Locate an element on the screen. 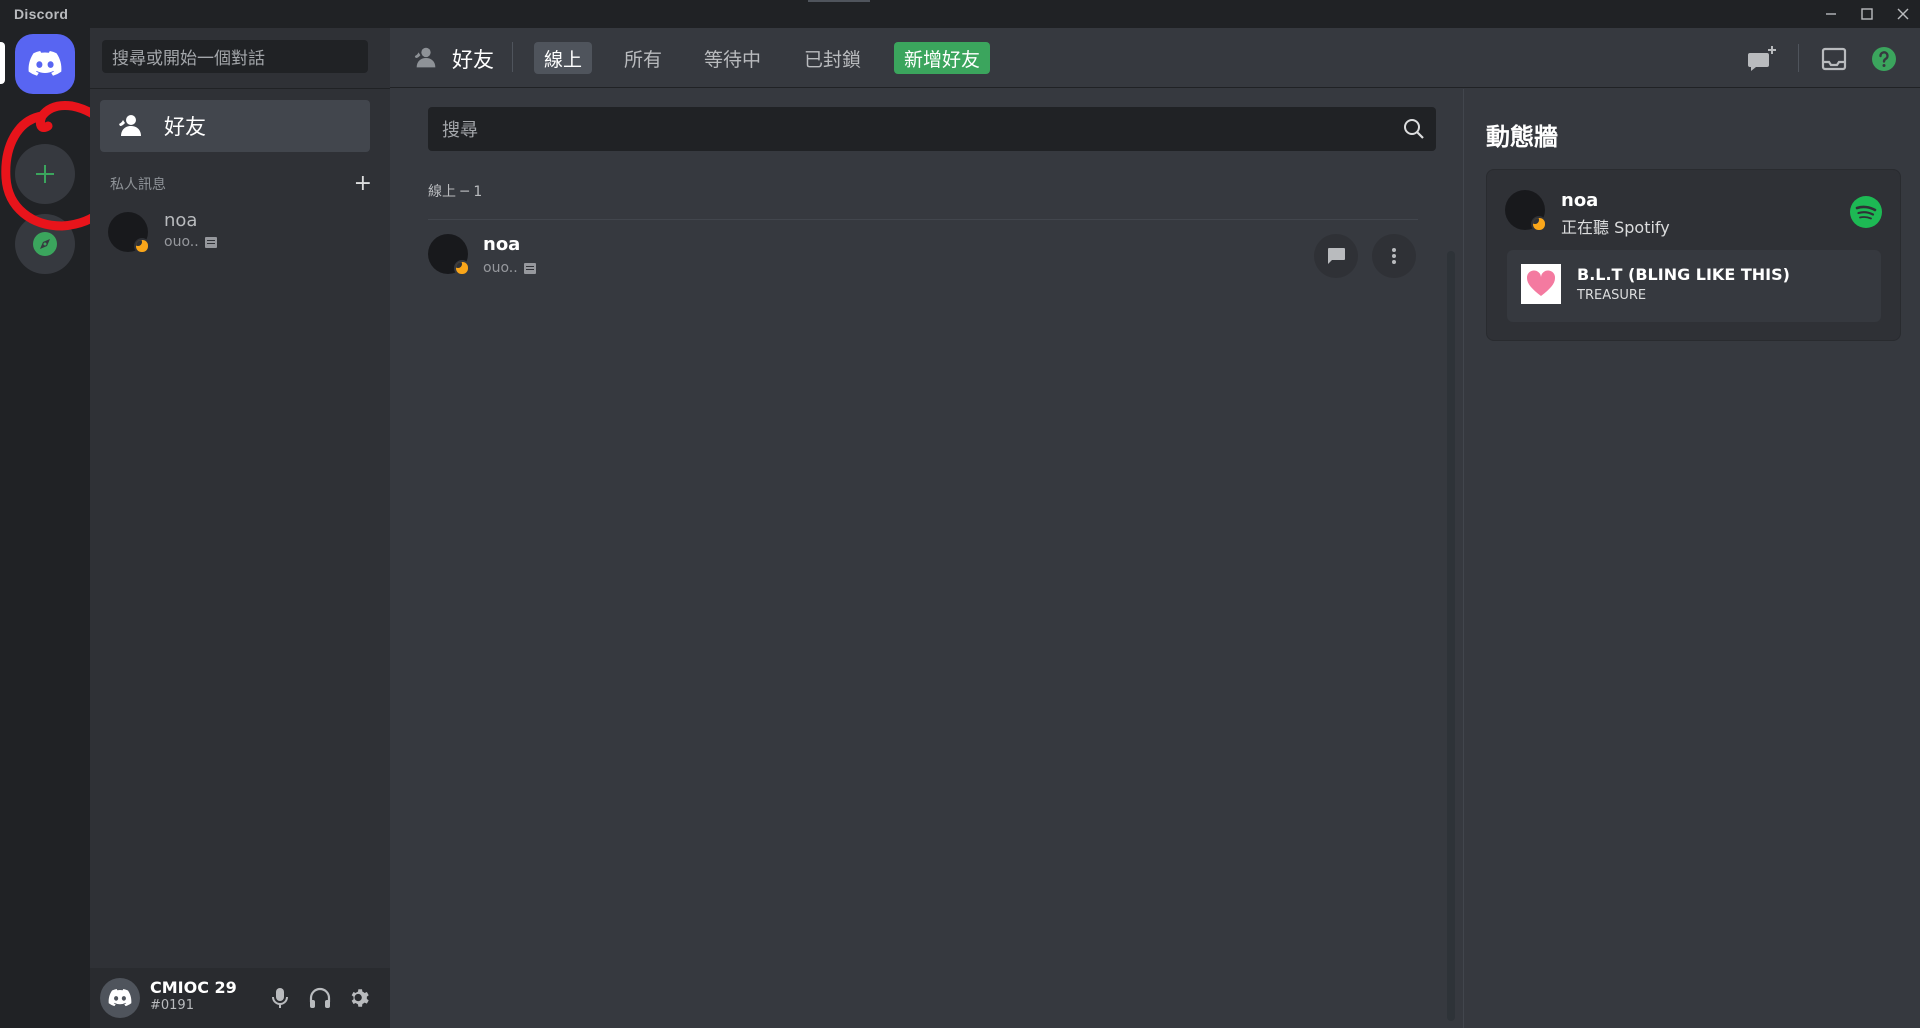 The height and width of the screenshot is (1028, 1920). gear-icon is located at coordinates (360, 998).